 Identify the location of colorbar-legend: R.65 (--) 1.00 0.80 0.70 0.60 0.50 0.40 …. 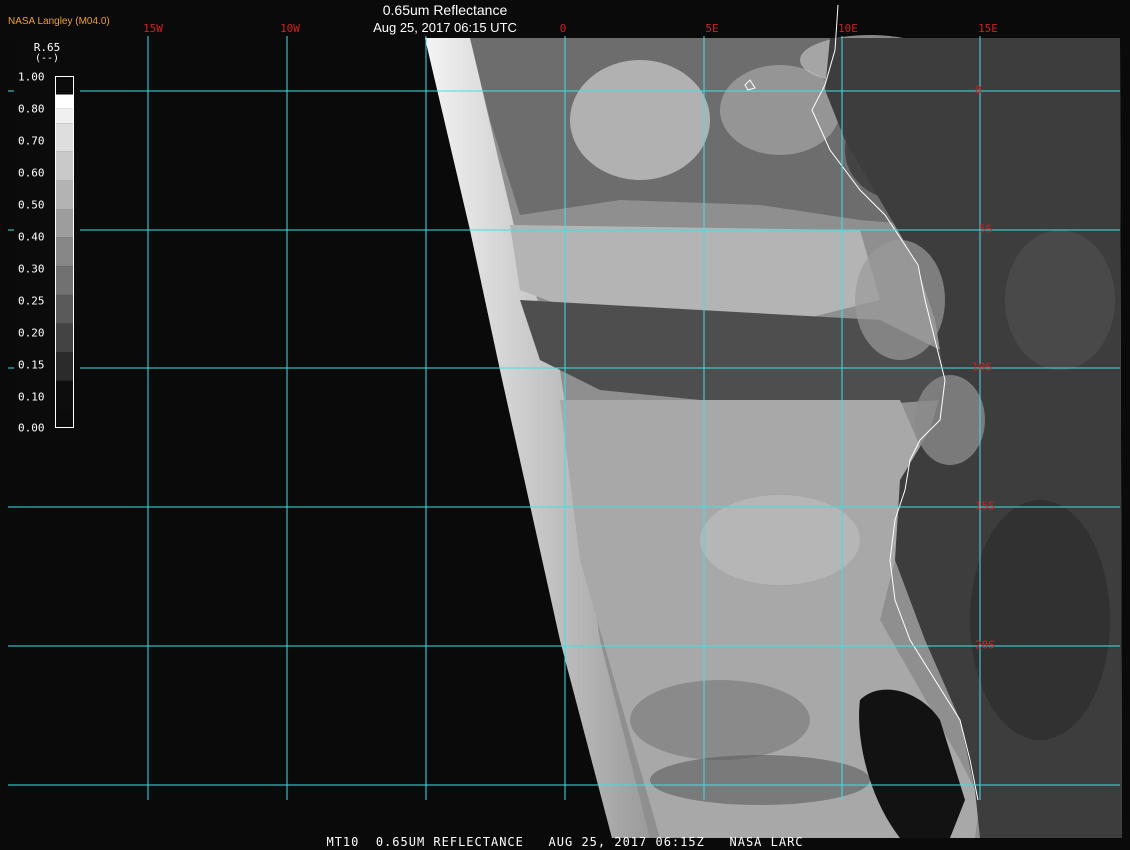
(47, 239).